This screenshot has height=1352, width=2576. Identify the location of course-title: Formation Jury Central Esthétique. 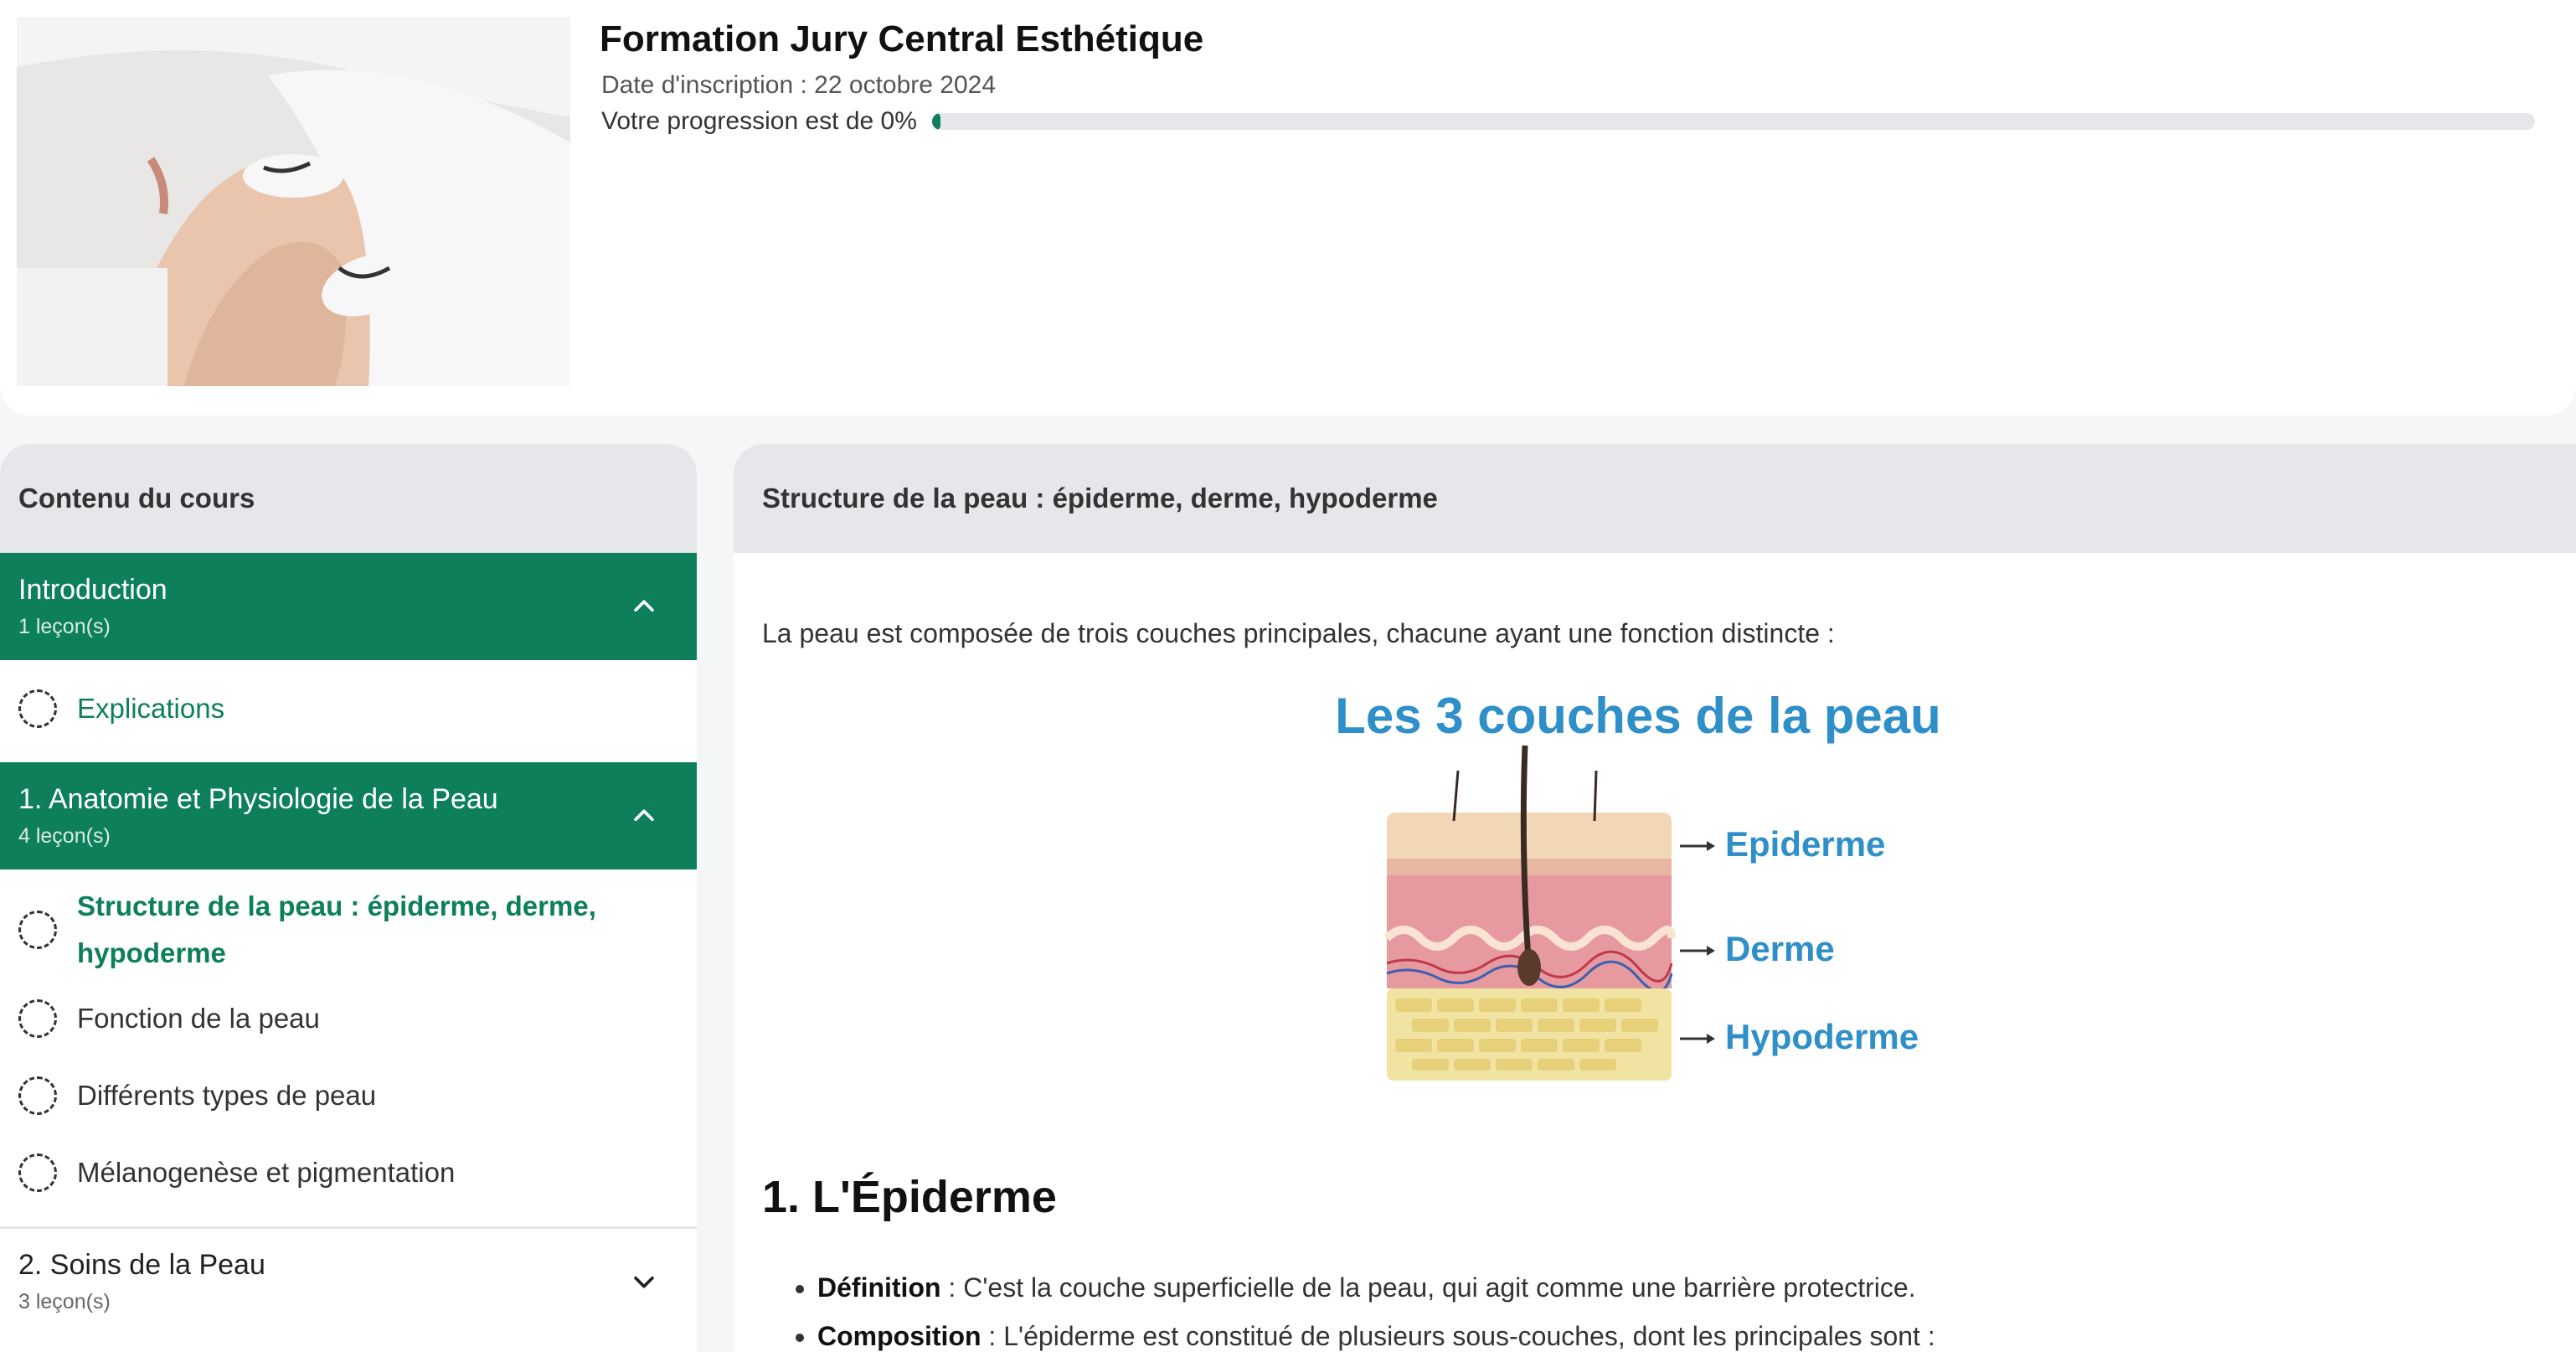
(902, 38).